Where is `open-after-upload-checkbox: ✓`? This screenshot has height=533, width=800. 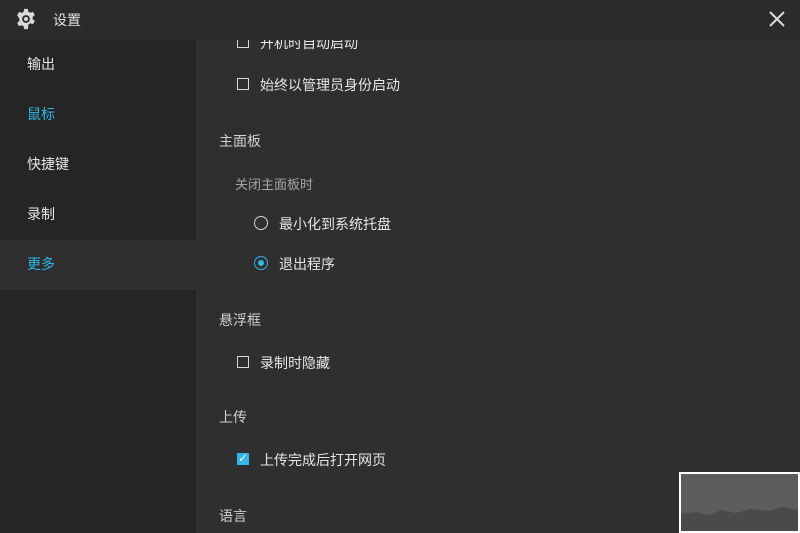
open-after-upload-checkbox: ✓ is located at coordinates (243, 458).